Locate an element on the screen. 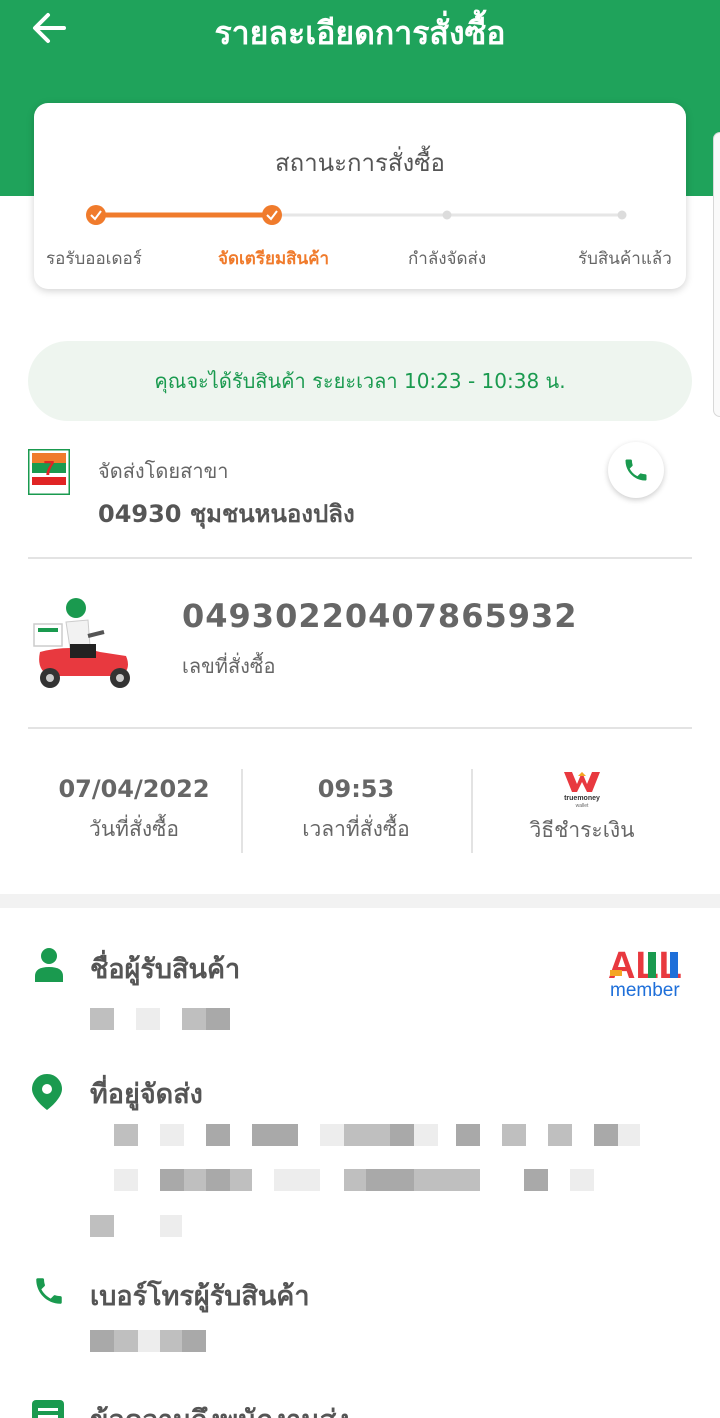 This screenshot has height=1418, width=720. step-label-3: กำลังจัดส่ง is located at coordinates (447, 259).